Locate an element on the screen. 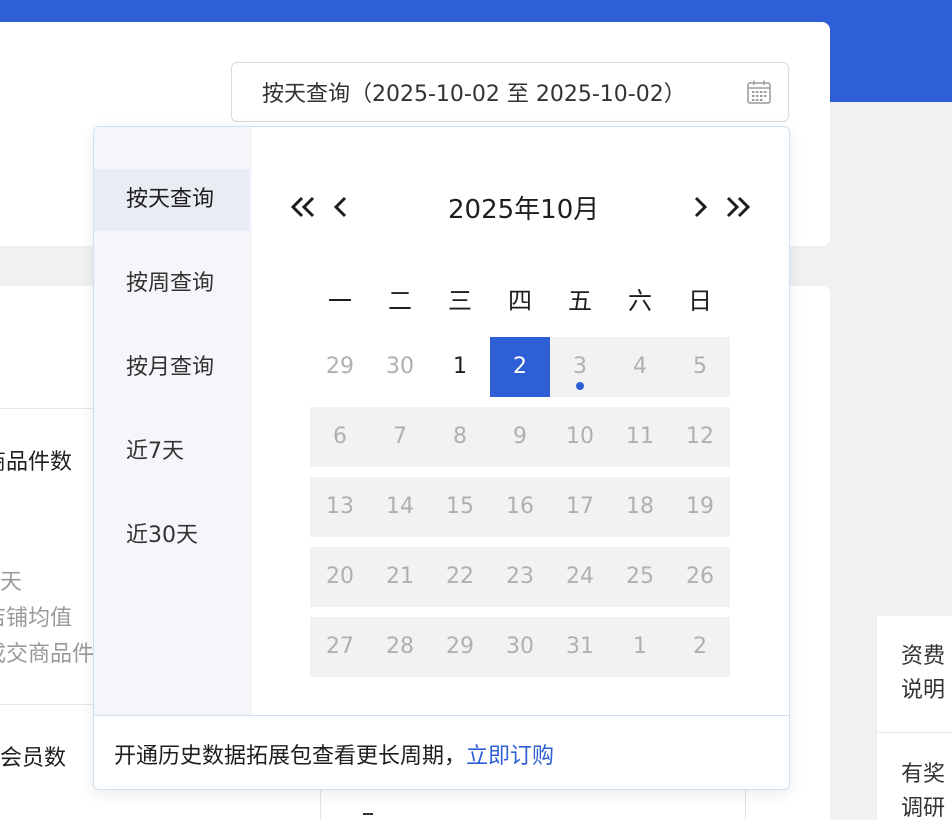  upgrade-notice-text: 开通历史数据拓展包查看更长周期， is located at coordinates (290, 756).